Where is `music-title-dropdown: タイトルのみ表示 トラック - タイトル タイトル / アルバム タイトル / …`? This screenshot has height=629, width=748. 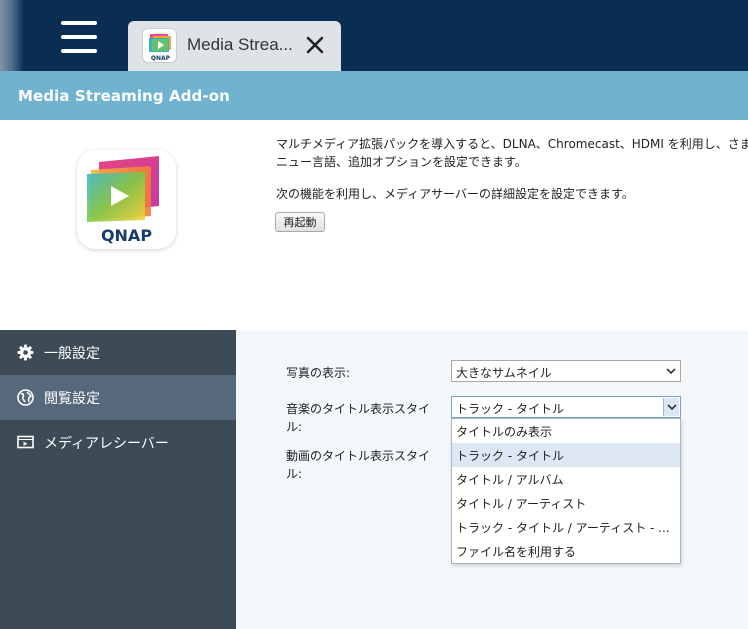 music-title-dropdown: タイトルのみ表示 トラック - タイトル タイトル / アルバム タイトル / … is located at coordinates (566, 491).